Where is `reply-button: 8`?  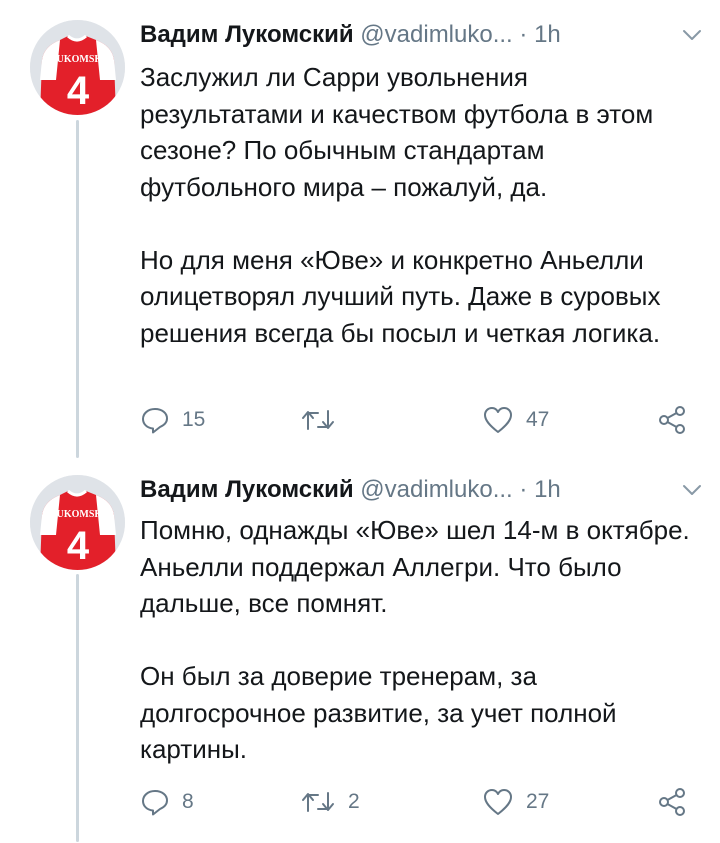
reply-button: 8 is located at coordinates (167, 802).